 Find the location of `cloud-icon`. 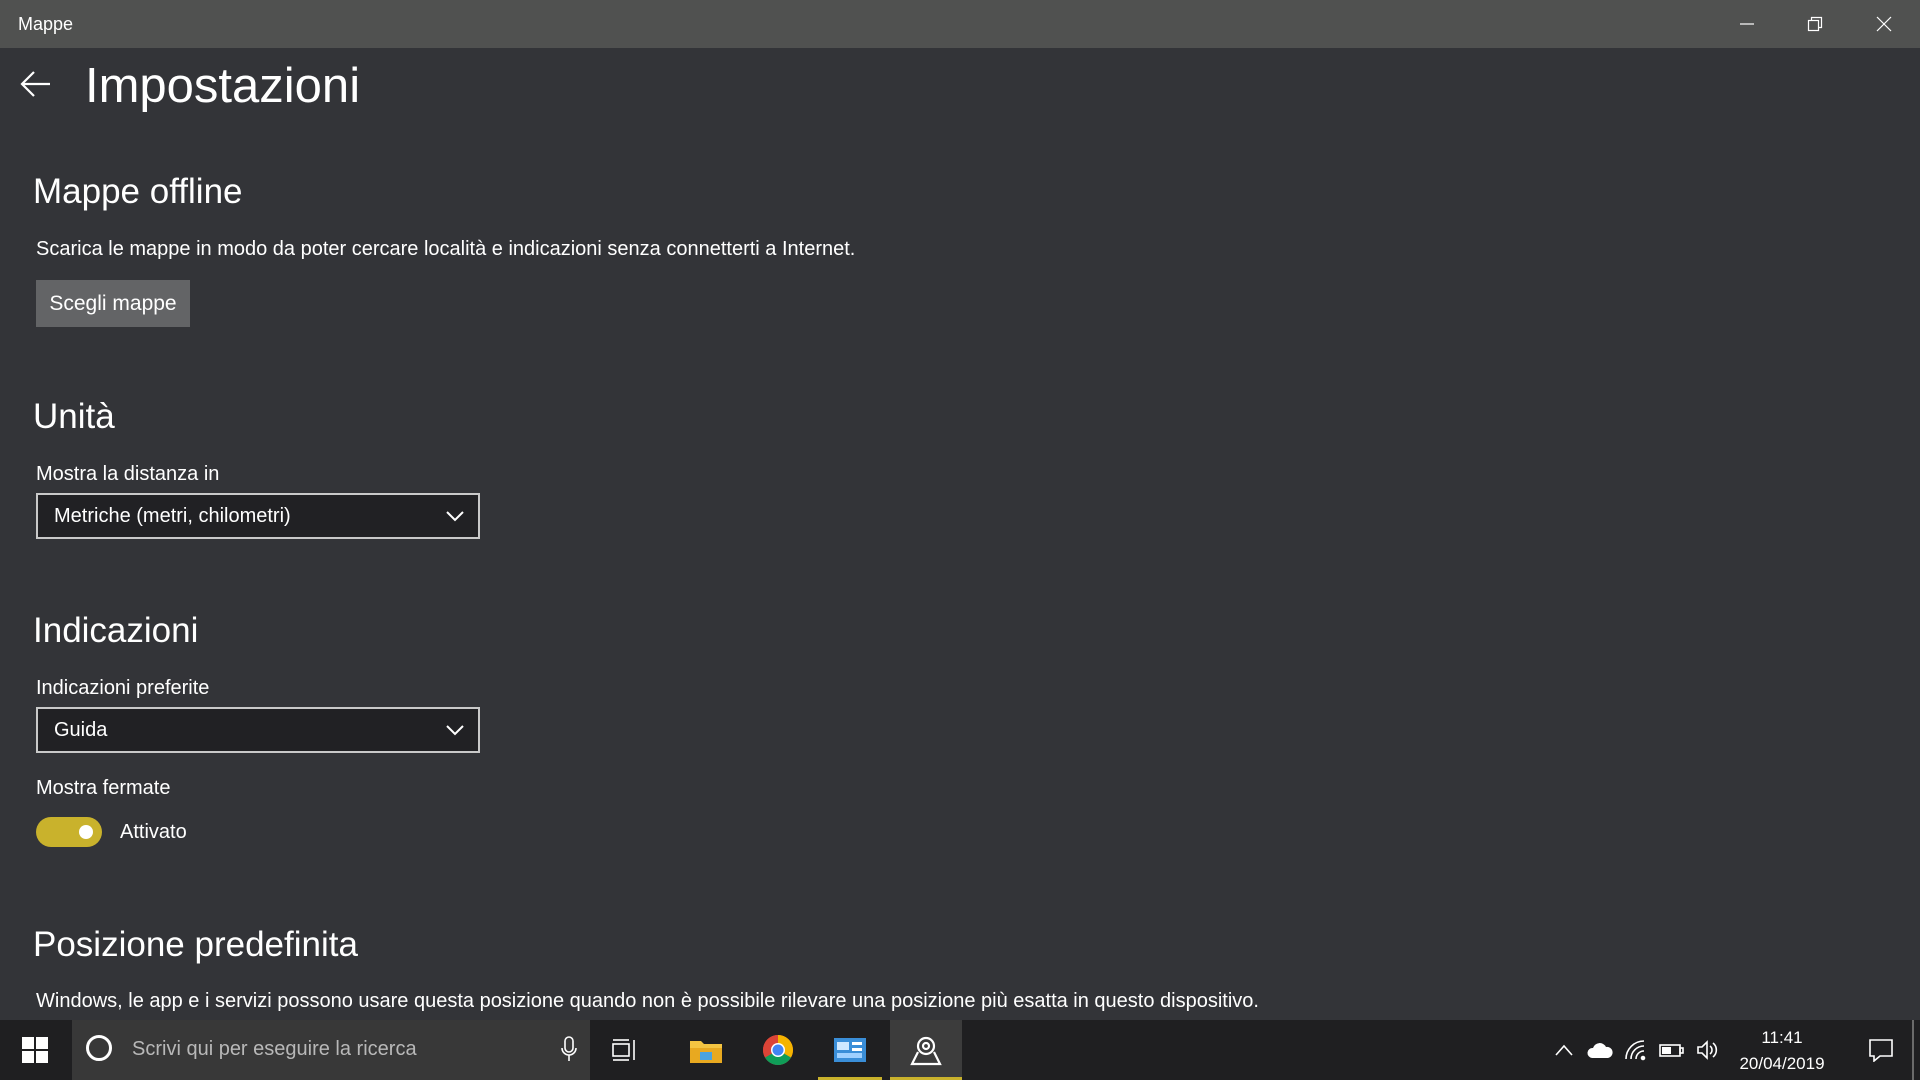

cloud-icon is located at coordinates (1600, 1050).